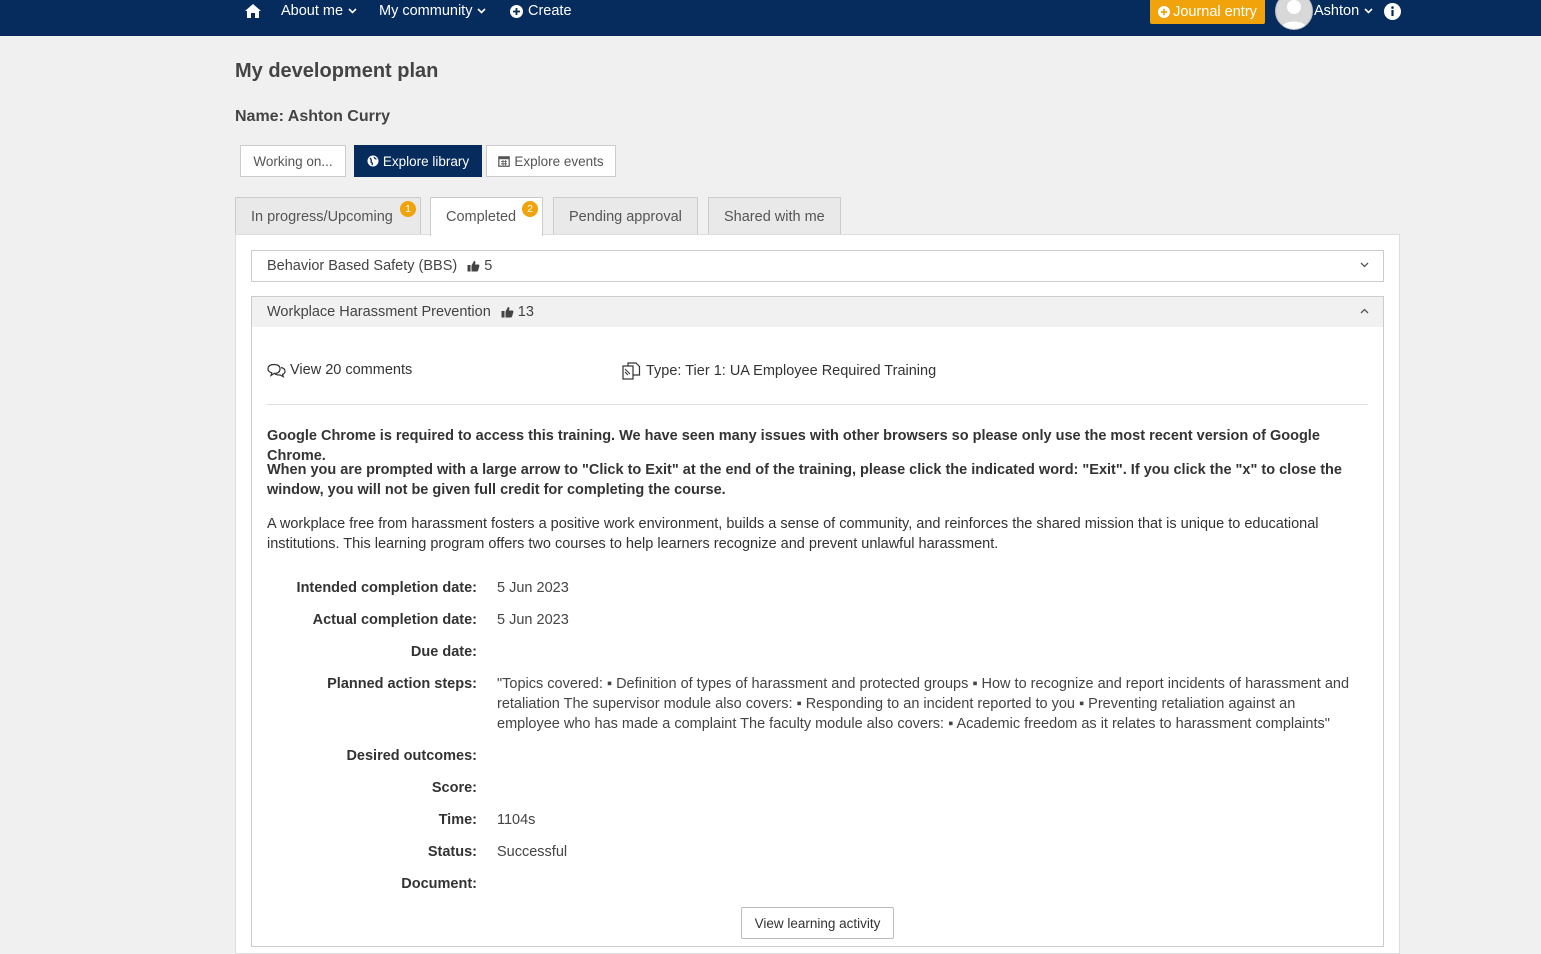 This screenshot has height=954, width=1541. I want to click on like-count-value: 13, so click(525, 312).